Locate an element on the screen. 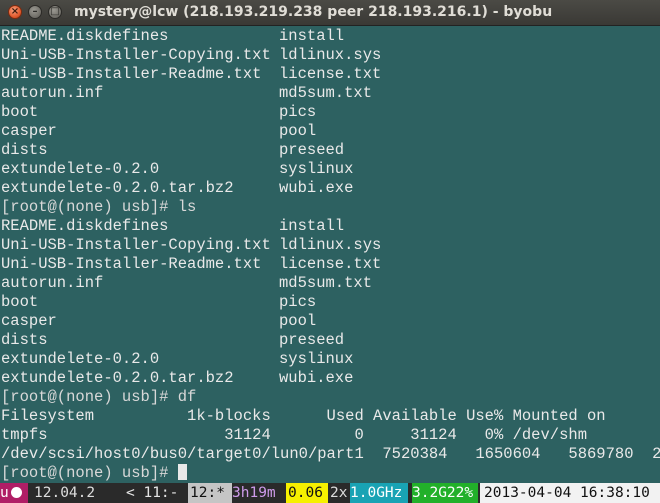 This screenshot has height=503, width=660. date-time: 2013-04-04 16:38:10 is located at coordinates (570, 493).